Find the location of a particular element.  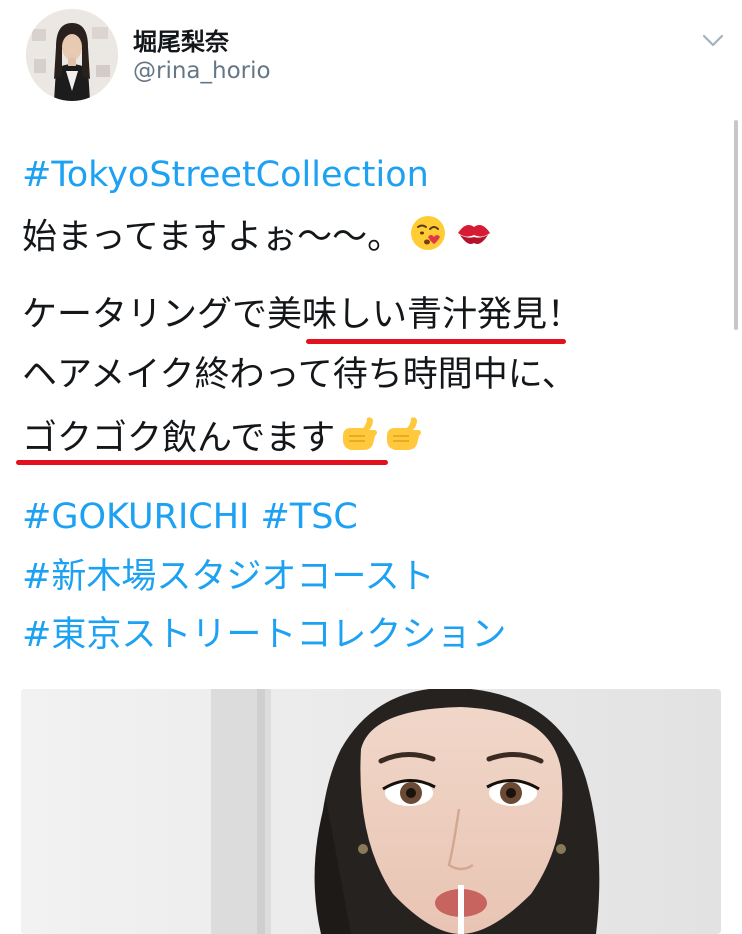

chevron-down-icon is located at coordinates (713, 40).